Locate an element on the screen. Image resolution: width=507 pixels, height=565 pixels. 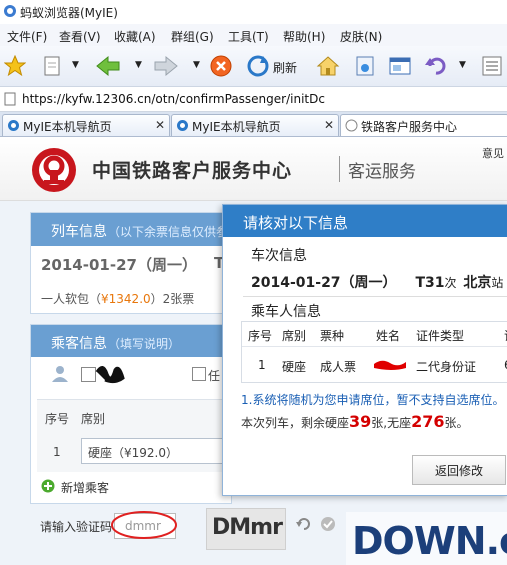
remain-prefix: 本次列车，剩余硬座 is located at coordinates (295, 423).